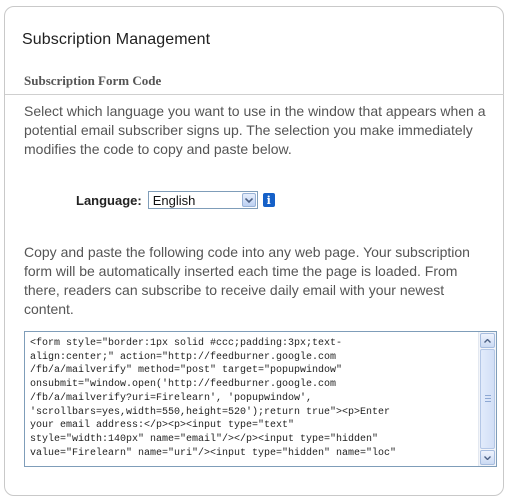 This screenshot has height=496, width=512. I want to click on scroll-up-arrow-icon, so click(487, 340).